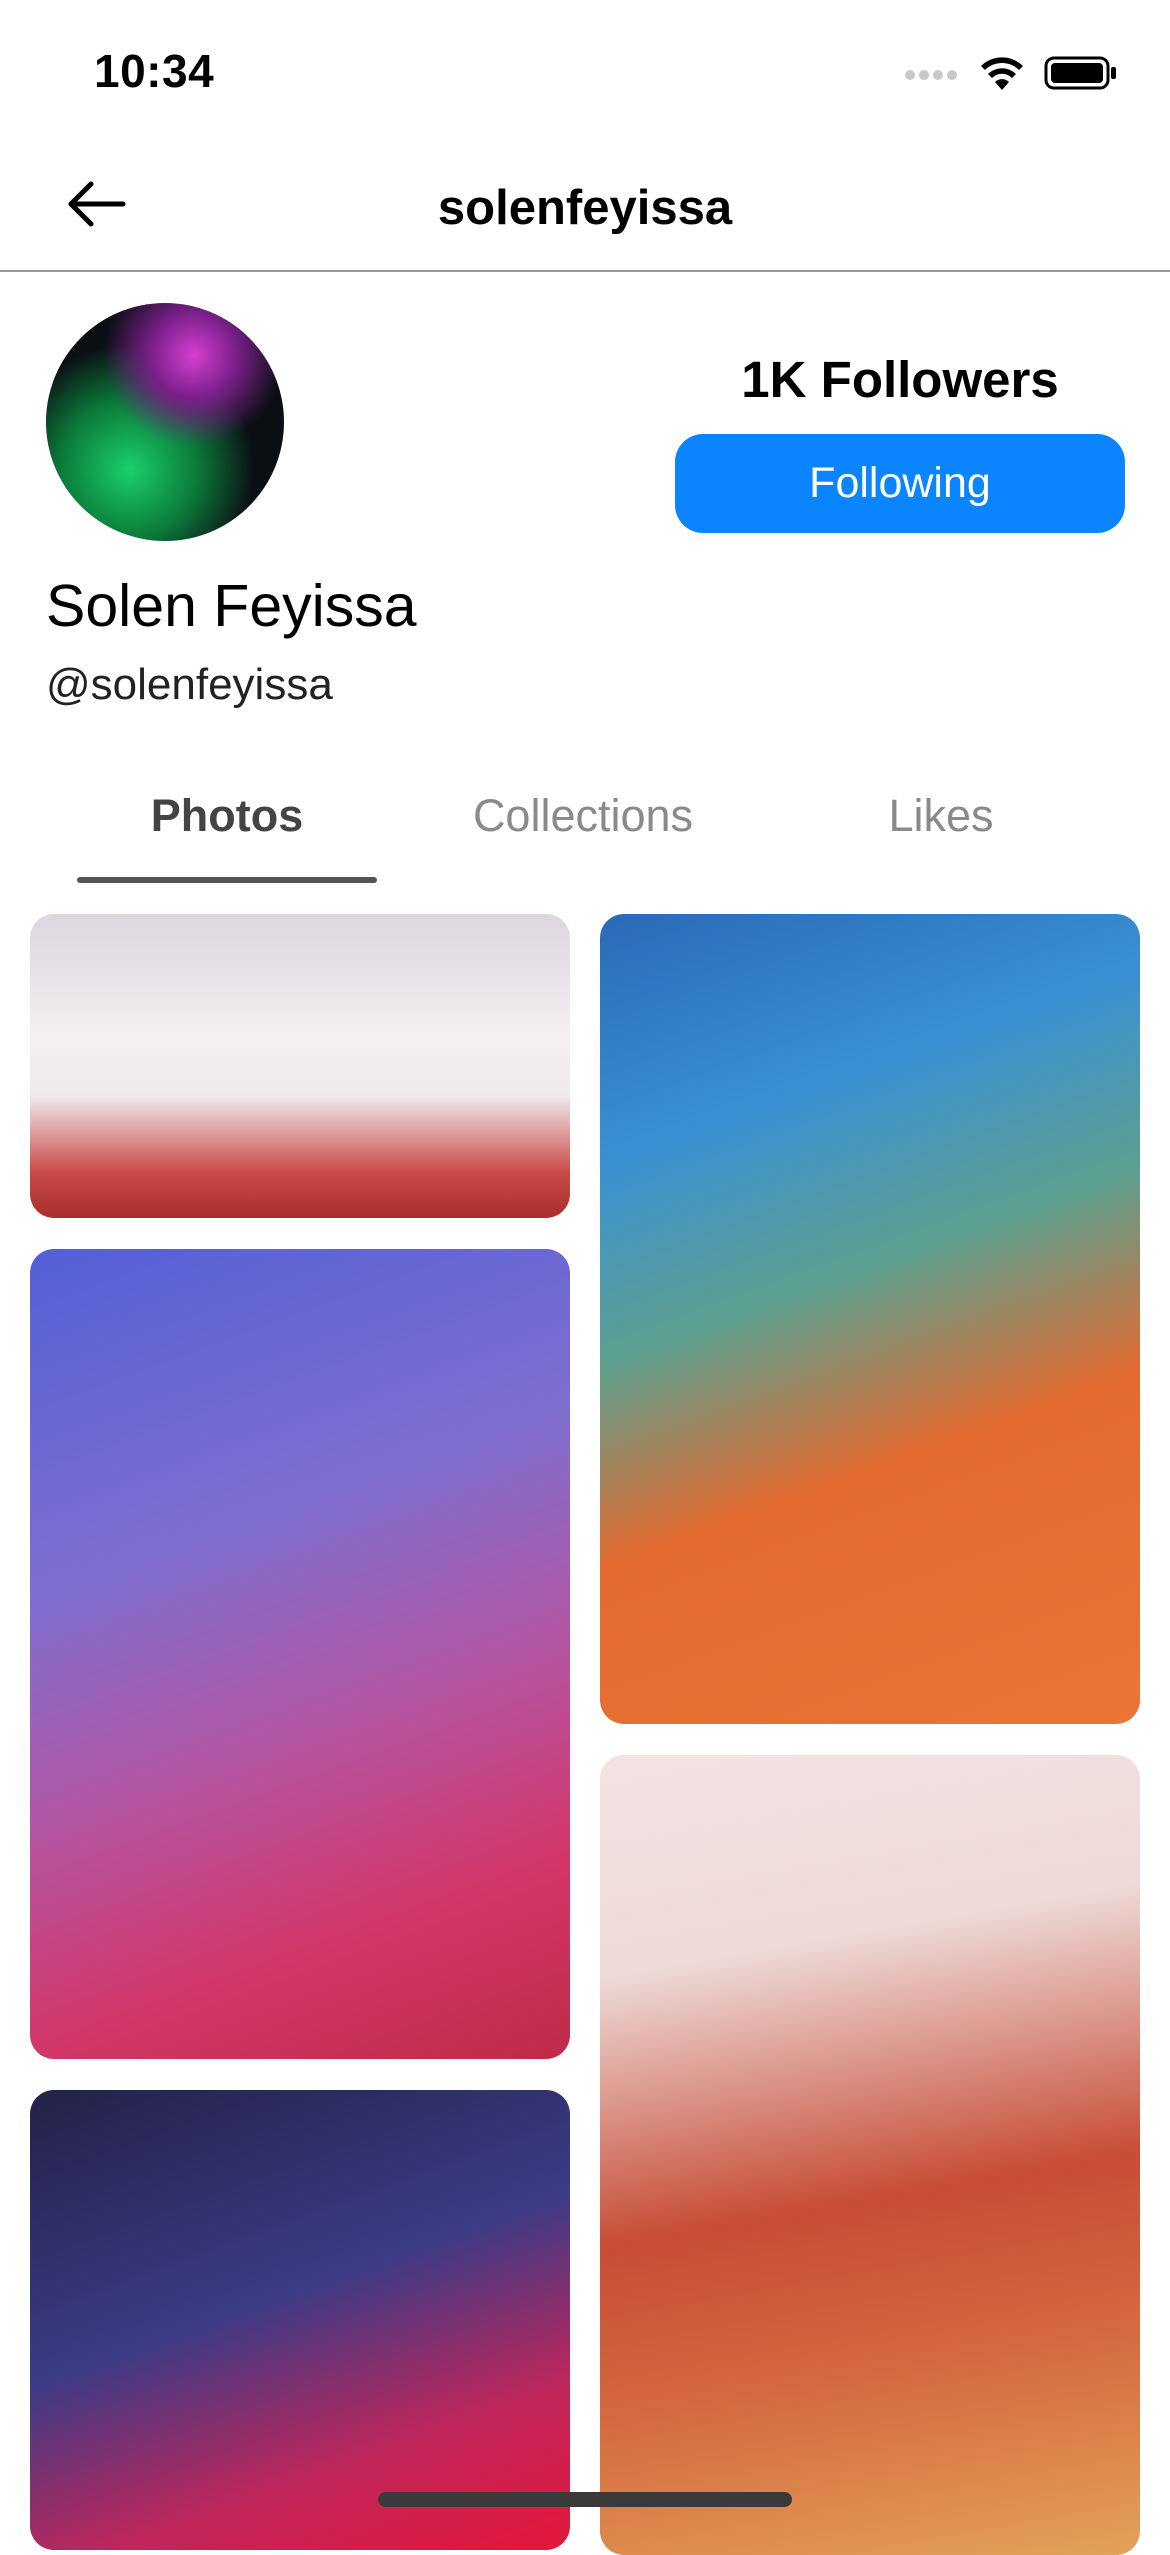  I want to click on navigation-bar: solenfeyissa, so click(585, 206).